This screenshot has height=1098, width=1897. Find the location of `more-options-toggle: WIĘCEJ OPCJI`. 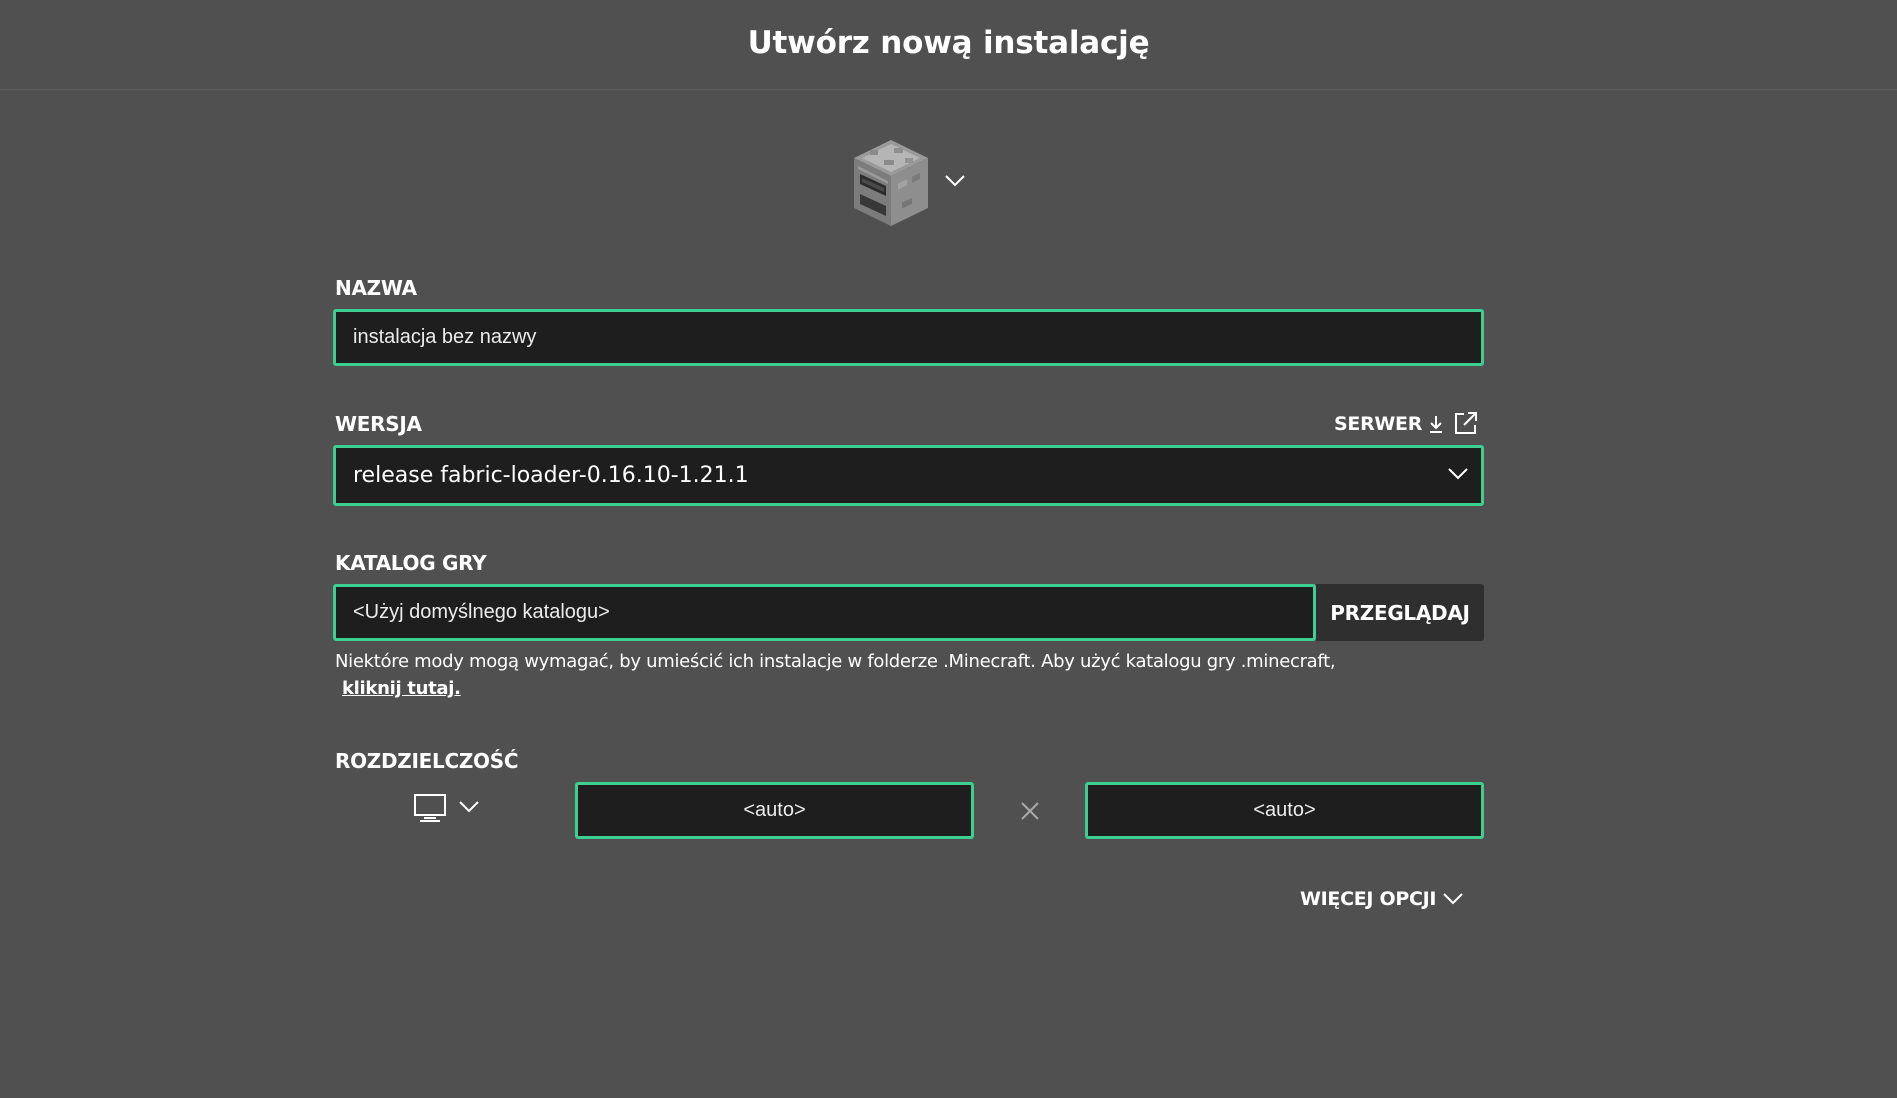

more-options-toggle: WIĘCEJ OPCJI is located at coordinates (1382, 899).